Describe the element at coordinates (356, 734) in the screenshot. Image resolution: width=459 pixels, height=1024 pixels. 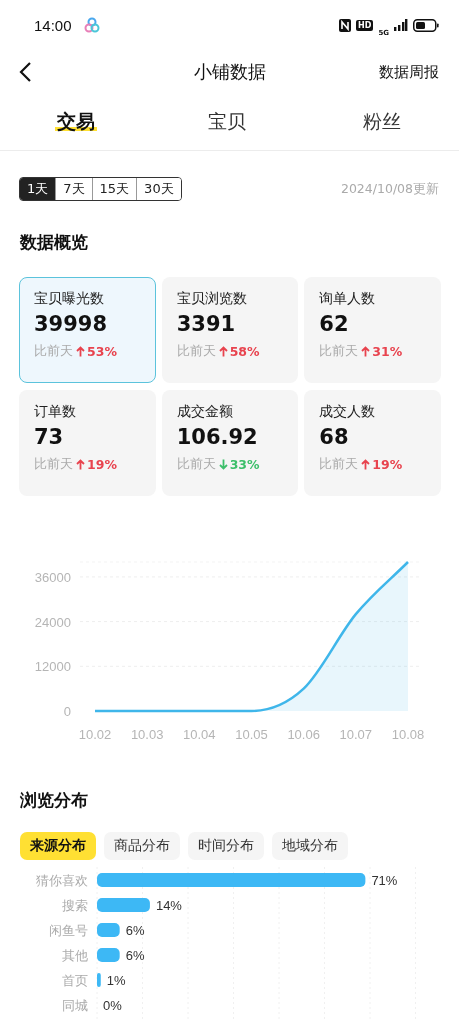
I see `x-axis-label: 10.07` at that location.